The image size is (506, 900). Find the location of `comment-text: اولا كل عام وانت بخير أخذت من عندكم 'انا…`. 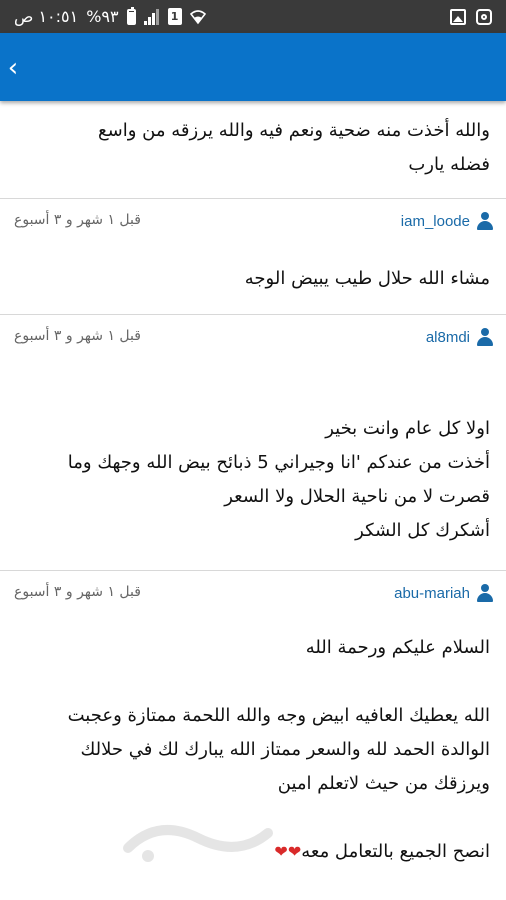

comment-text: اولا كل عام وانت بخير أخذت من عندكم 'انا… is located at coordinates (278, 479).